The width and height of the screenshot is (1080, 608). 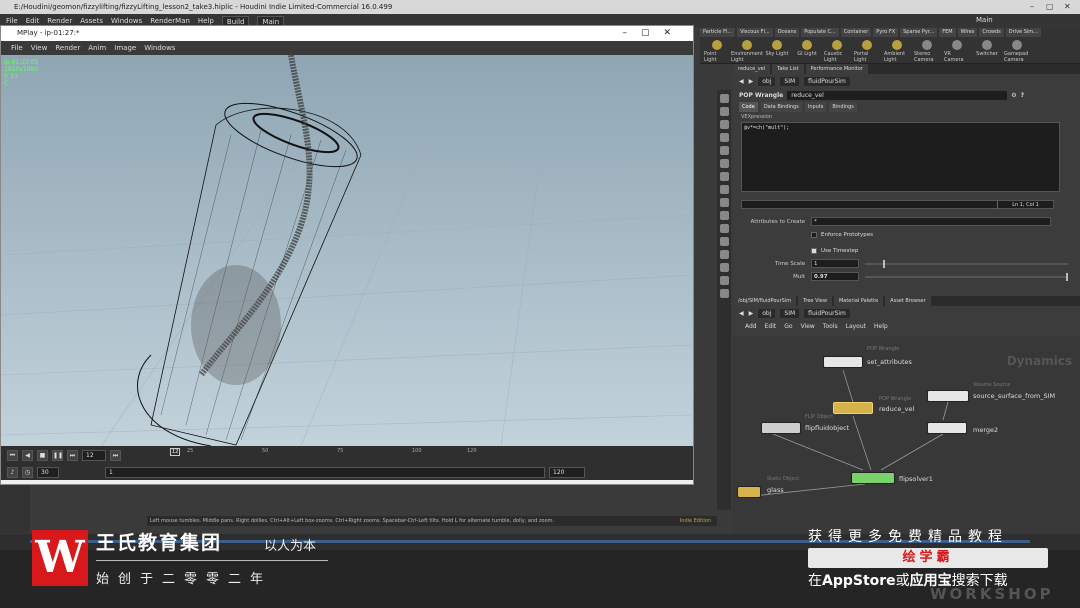 I want to click on menu-windows: Windows, so click(x=126, y=21).